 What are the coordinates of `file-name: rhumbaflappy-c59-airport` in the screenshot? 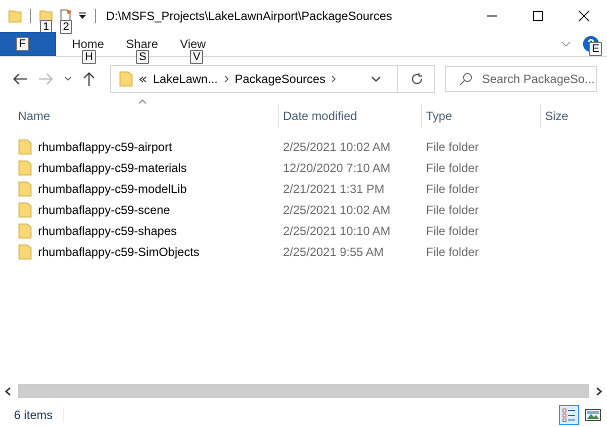 It's located at (105, 147).